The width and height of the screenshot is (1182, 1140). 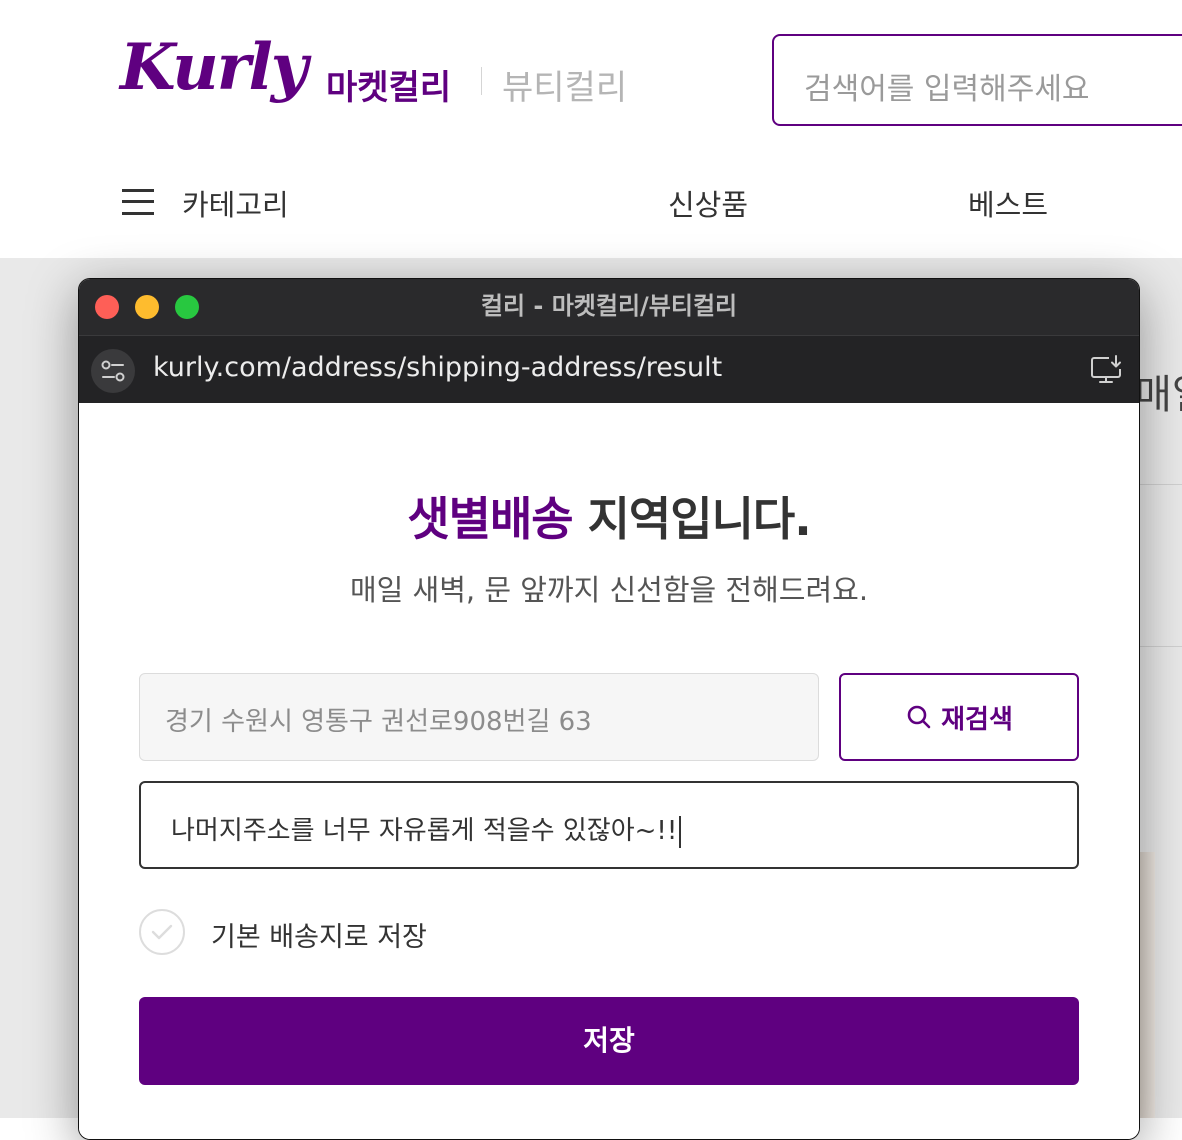 I want to click on save-button: 저장, so click(x=609, y=1041).